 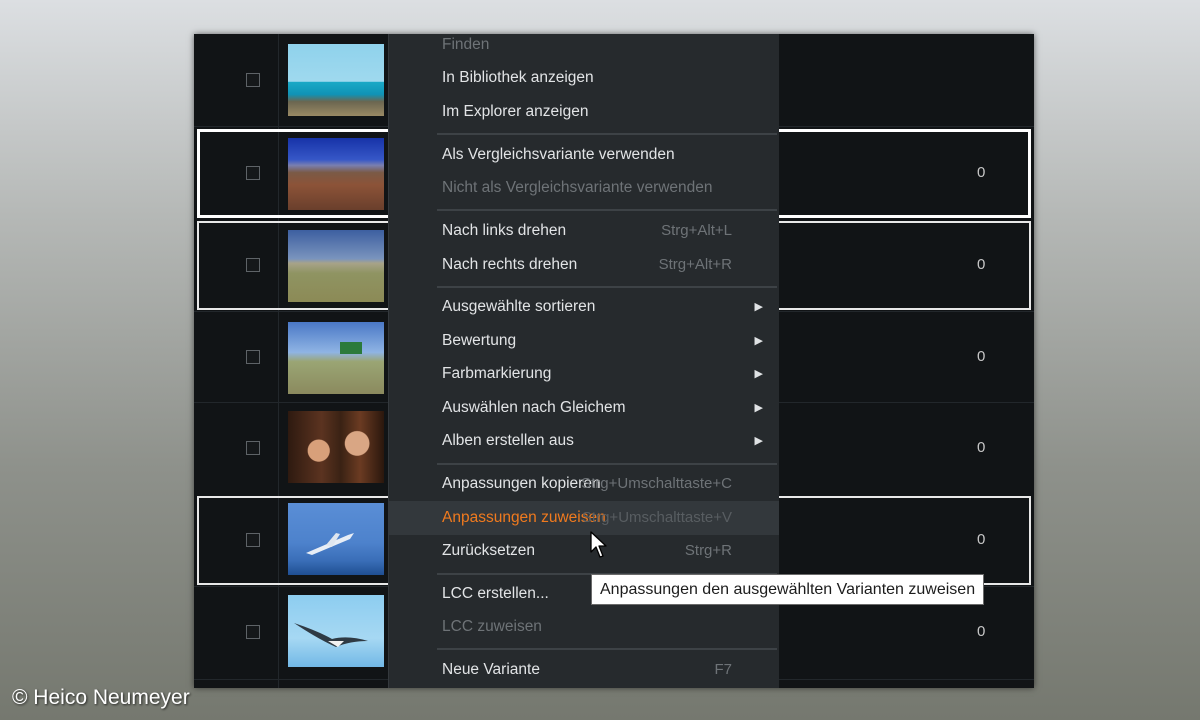 I want to click on photo-credit: © Heico Neumeyer, so click(x=101, y=697).